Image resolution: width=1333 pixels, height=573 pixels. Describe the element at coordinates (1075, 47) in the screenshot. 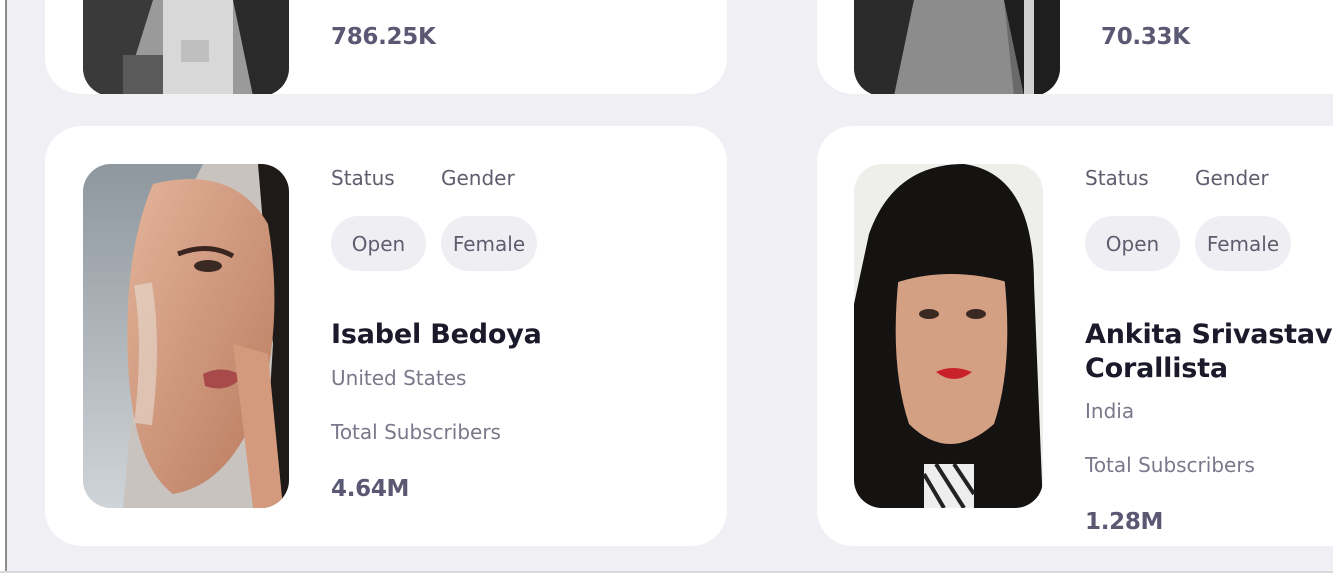

I see `influencer-card: 70.33K` at that location.